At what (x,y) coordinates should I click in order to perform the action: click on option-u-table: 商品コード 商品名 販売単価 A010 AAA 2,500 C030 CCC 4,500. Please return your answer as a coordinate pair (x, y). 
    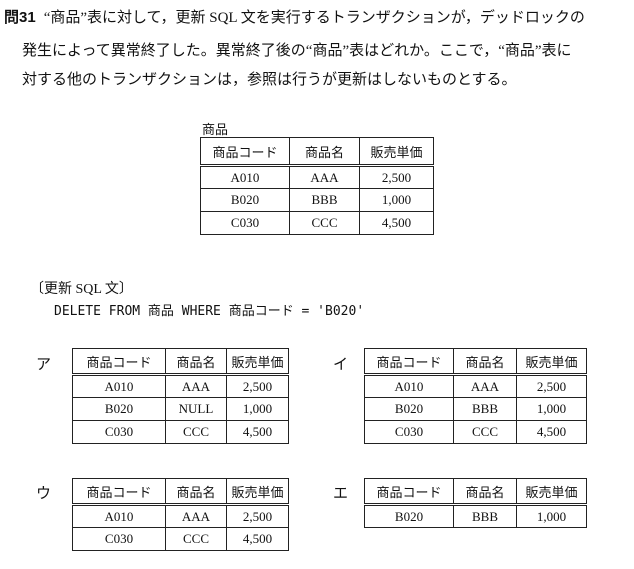
    Looking at the image, I should click on (180, 514).